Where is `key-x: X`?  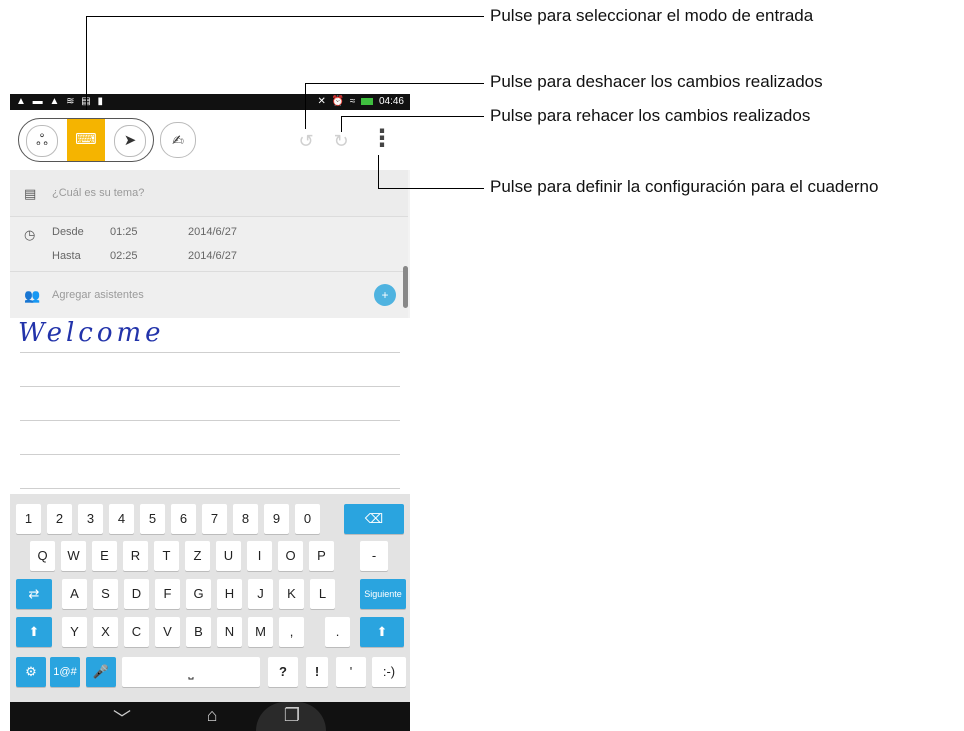
key-x: X is located at coordinates (105, 632).